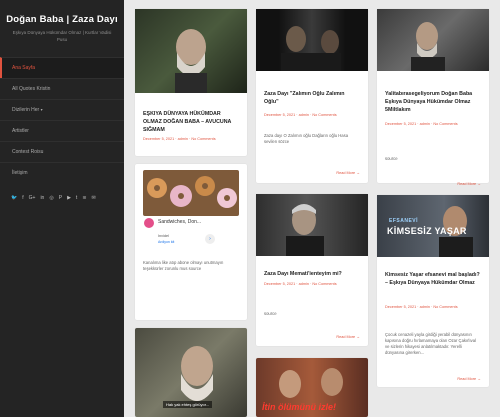  Describe the element at coordinates (149, 223) in the screenshot. I see `ad-logo` at that location.